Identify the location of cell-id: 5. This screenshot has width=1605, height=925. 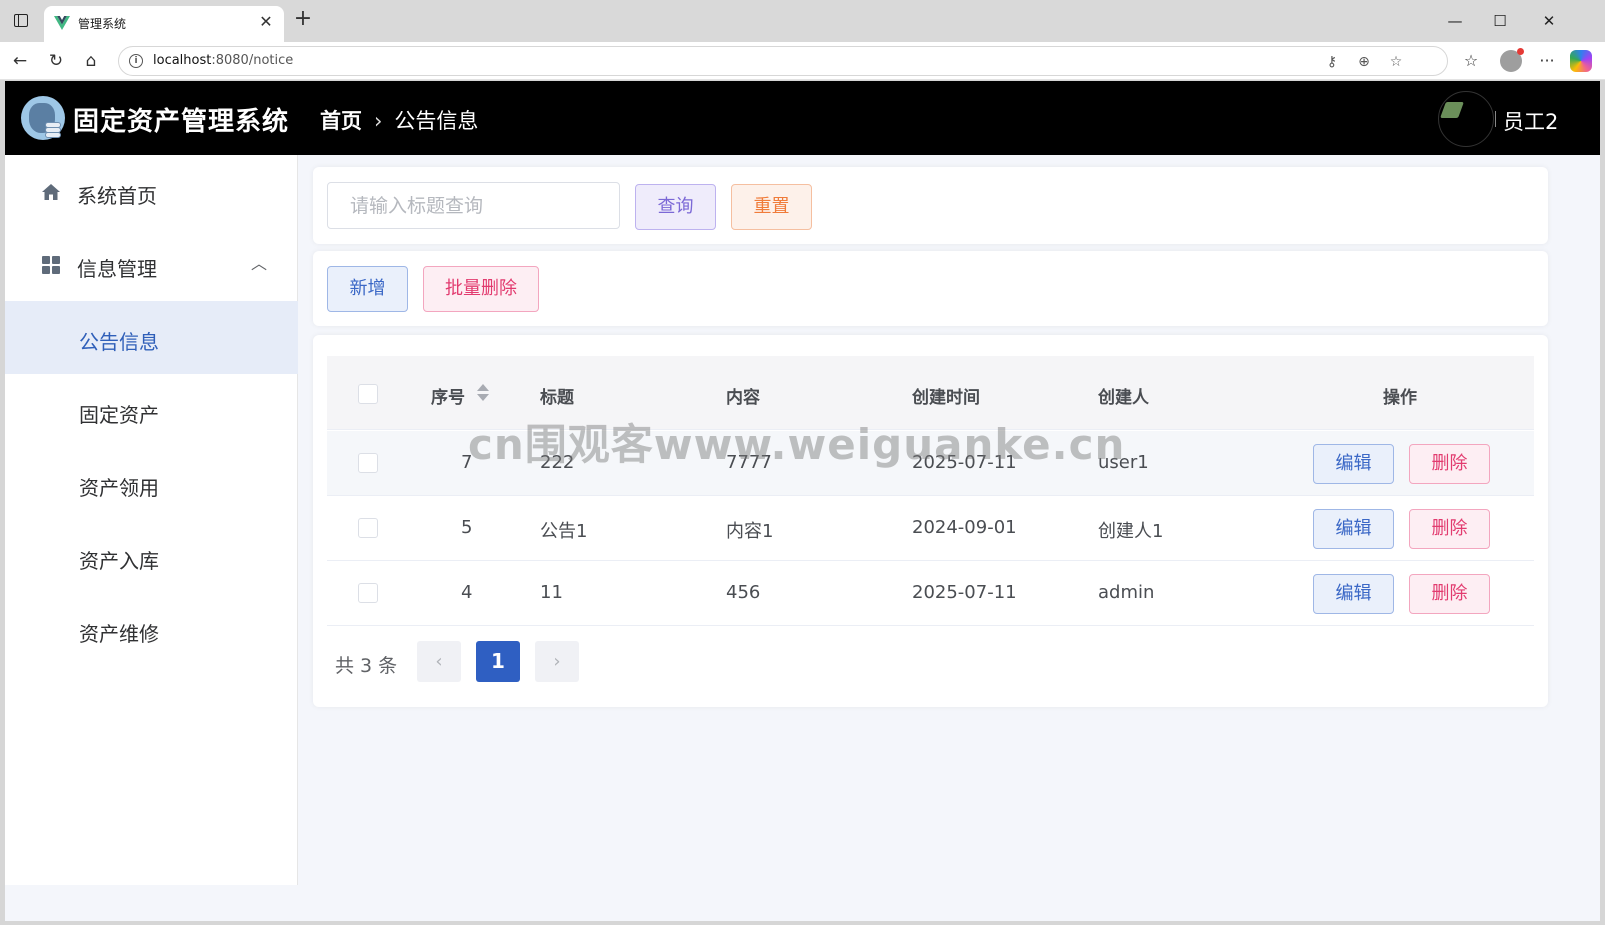
(467, 527).